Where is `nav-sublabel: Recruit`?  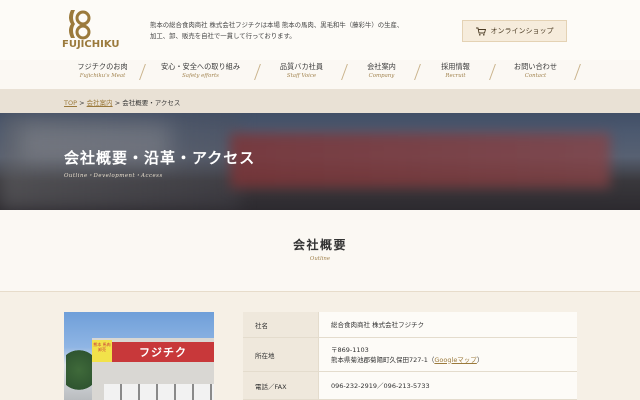
nav-sublabel: Recruit is located at coordinates (455, 76).